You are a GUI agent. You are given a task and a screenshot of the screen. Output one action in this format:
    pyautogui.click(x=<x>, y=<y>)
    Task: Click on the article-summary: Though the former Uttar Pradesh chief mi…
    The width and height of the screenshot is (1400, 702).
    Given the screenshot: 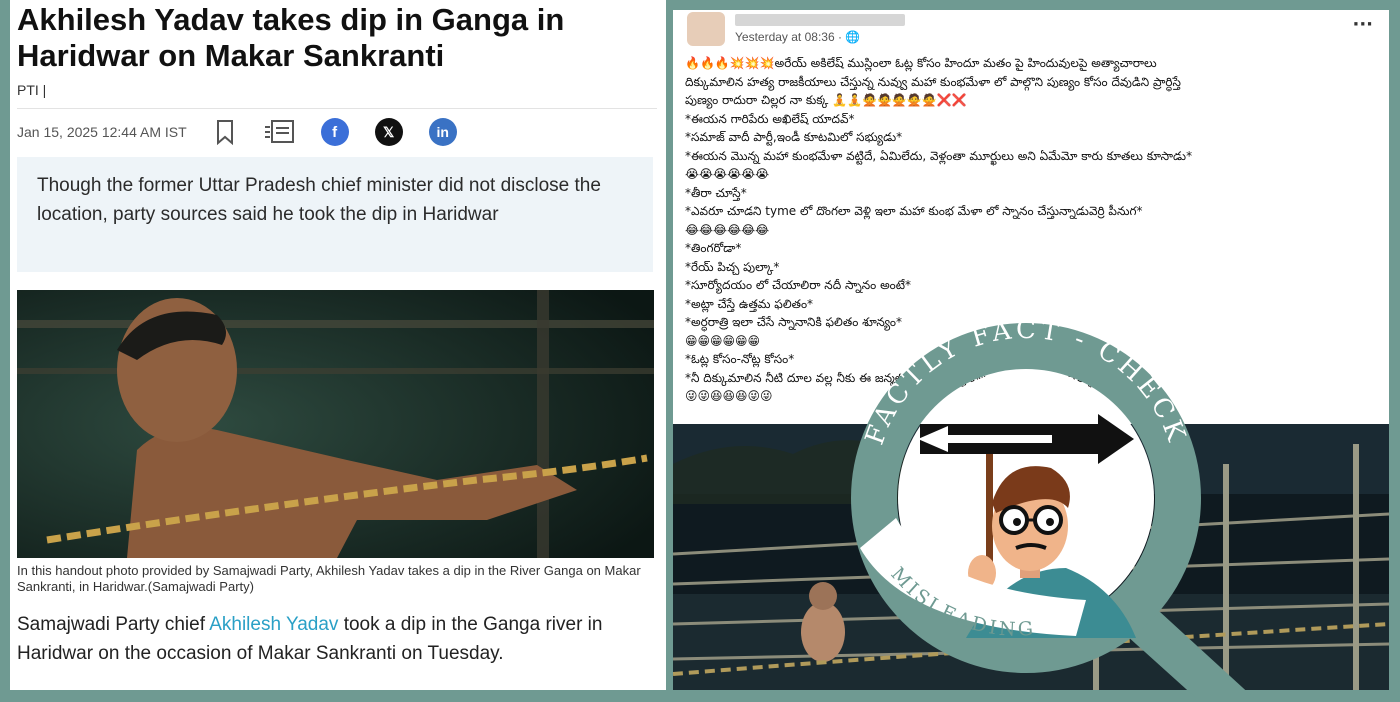 What is the action you would take?
    pyautogui.click(x=335, y=214)
    